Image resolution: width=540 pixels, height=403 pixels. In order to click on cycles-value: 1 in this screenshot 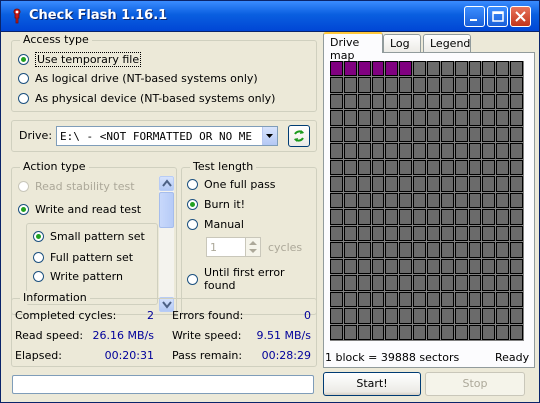, I will do `click(213, 247)`.